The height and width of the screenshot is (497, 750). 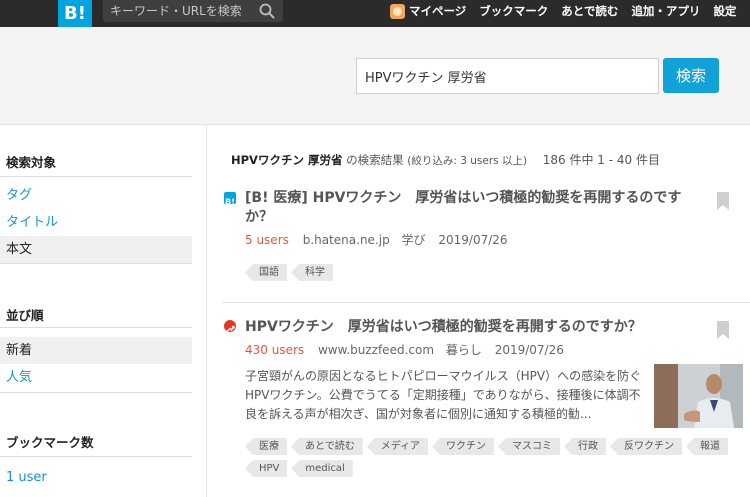 I want to click on sidebar-item-tag: タグ, so click(x=96, y=195).